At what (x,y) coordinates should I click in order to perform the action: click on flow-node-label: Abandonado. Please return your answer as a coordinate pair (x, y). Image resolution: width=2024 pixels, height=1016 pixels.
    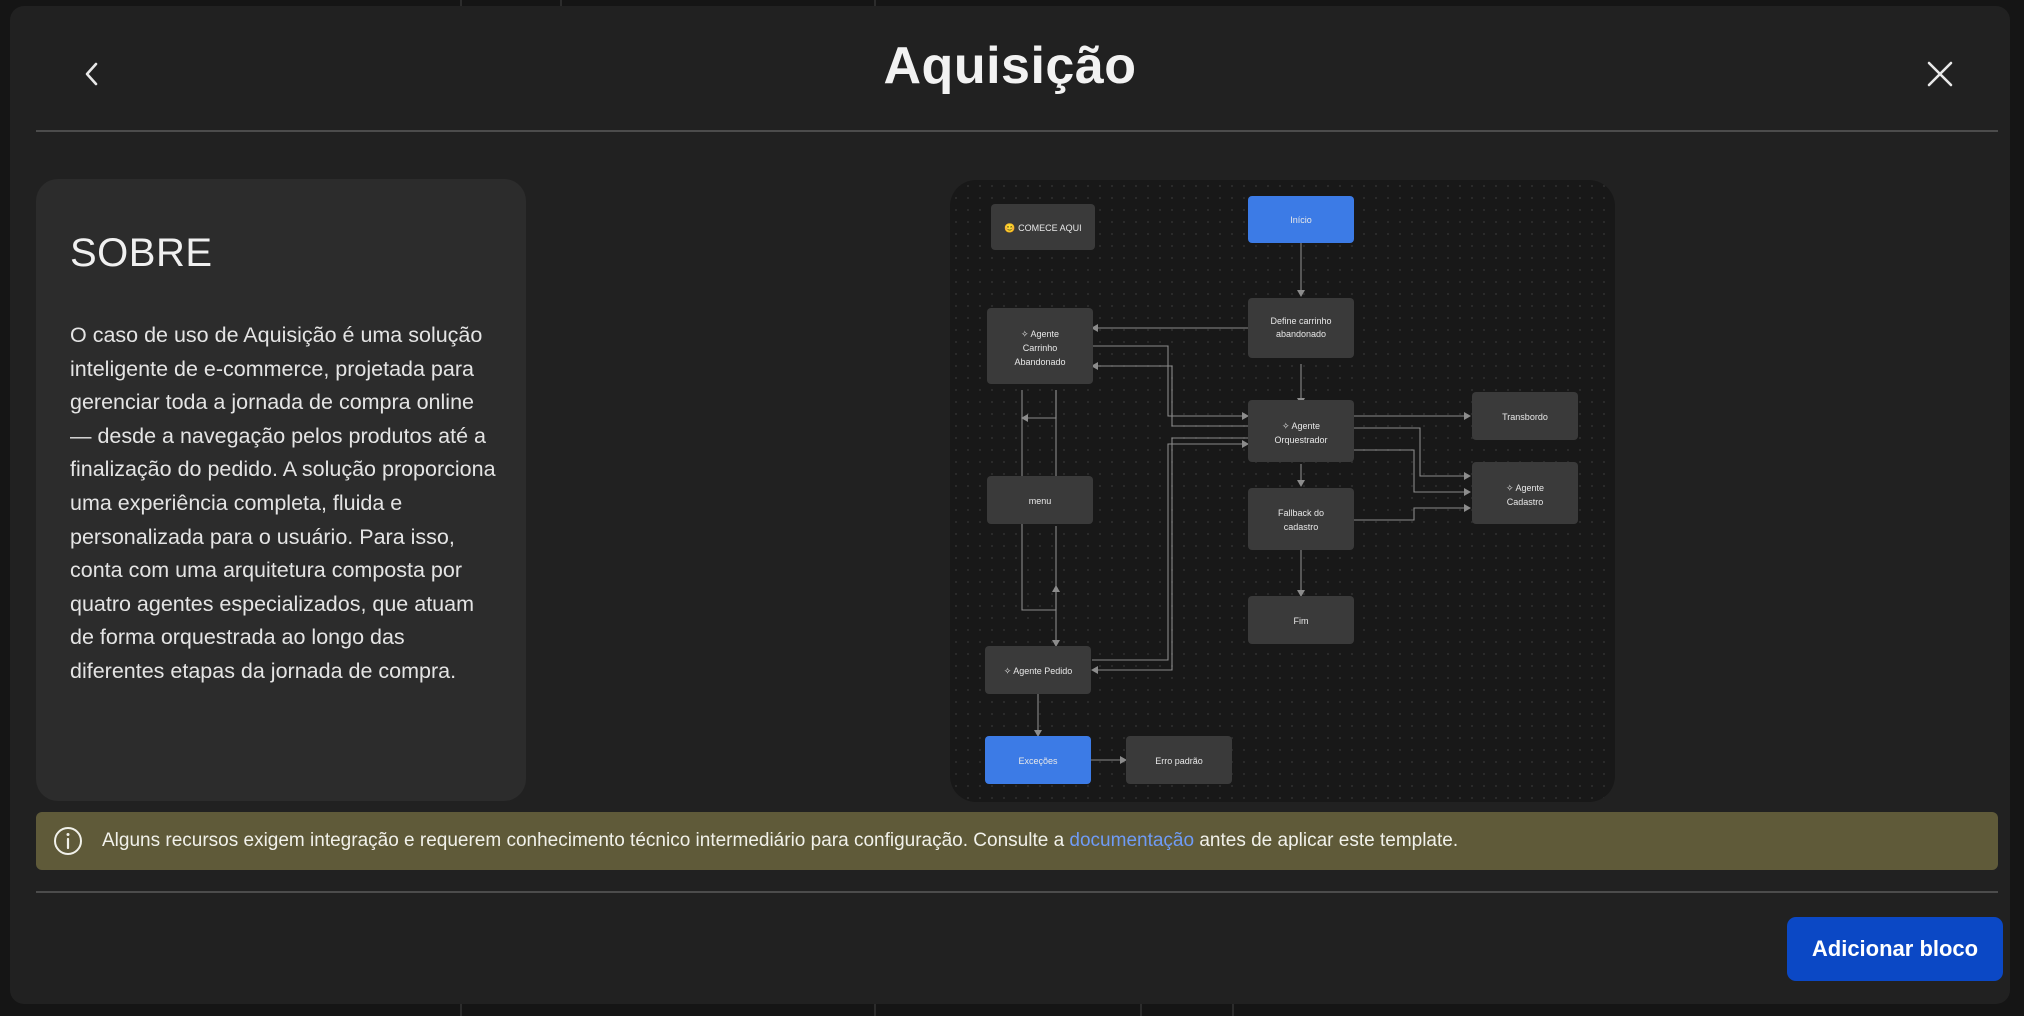
    Looking at the image, I should click on (1039, 362).